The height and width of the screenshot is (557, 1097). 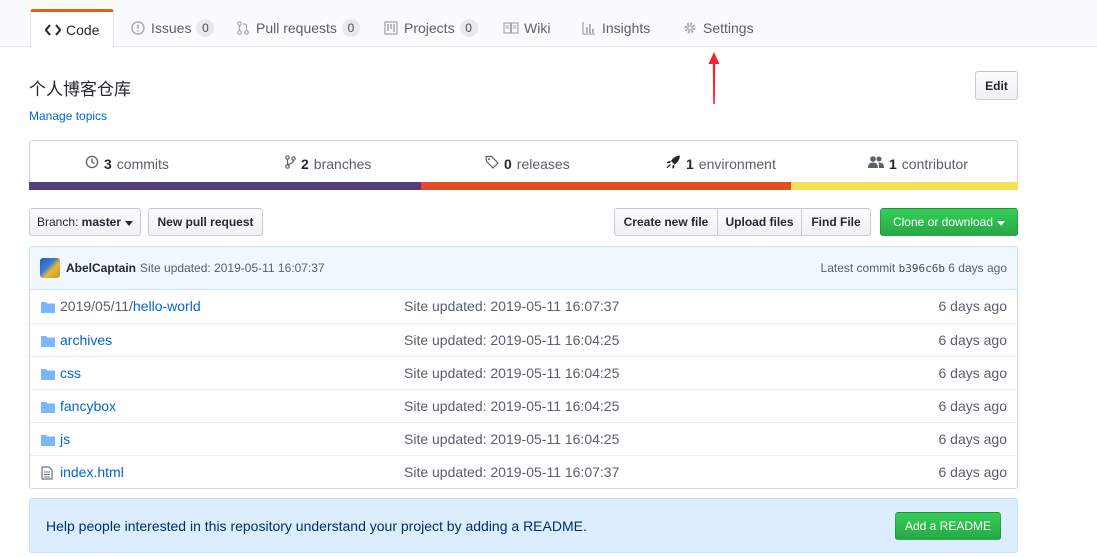 What do you see at coordinates (1001, 222) in the screenshot?
I see `caret-down-icon` at bounding box center [1001, 222].